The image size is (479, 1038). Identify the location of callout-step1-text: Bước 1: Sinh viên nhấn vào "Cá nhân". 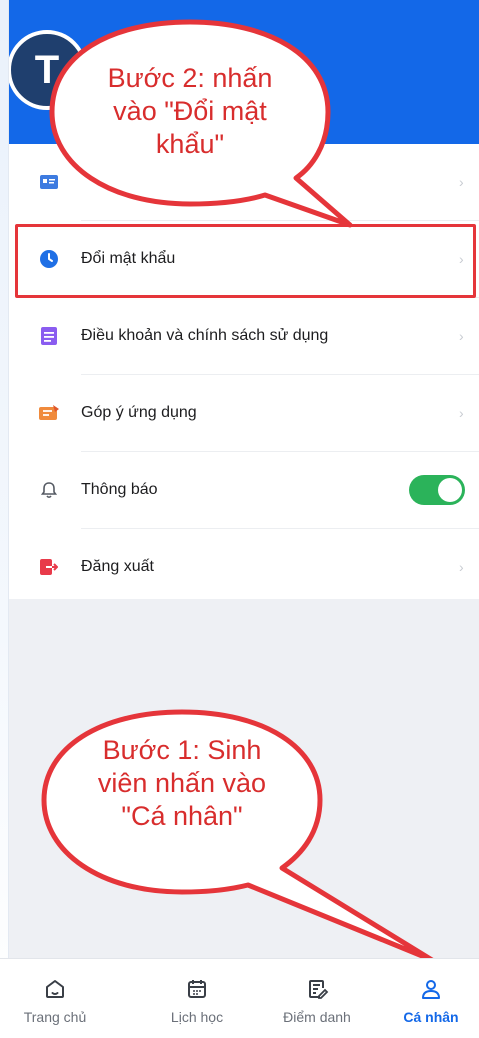
(182, 783).